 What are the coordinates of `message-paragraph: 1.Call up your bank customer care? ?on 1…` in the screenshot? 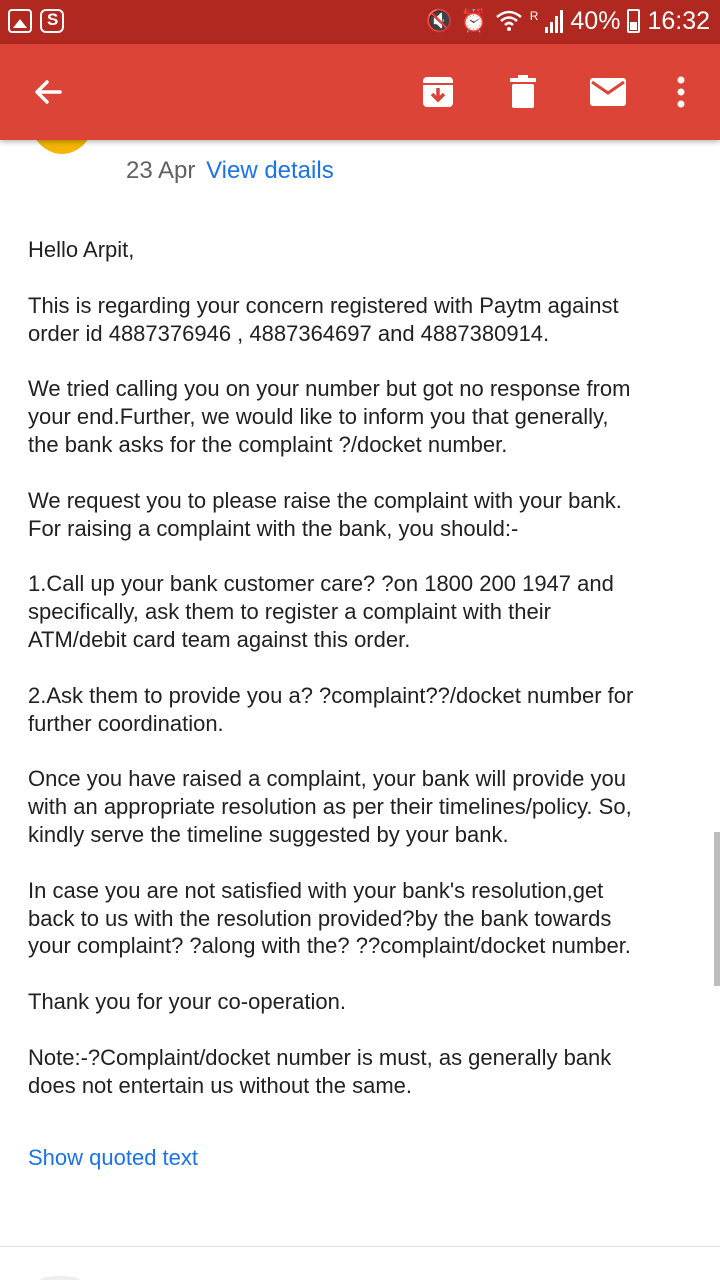 It's located at (321, 611).